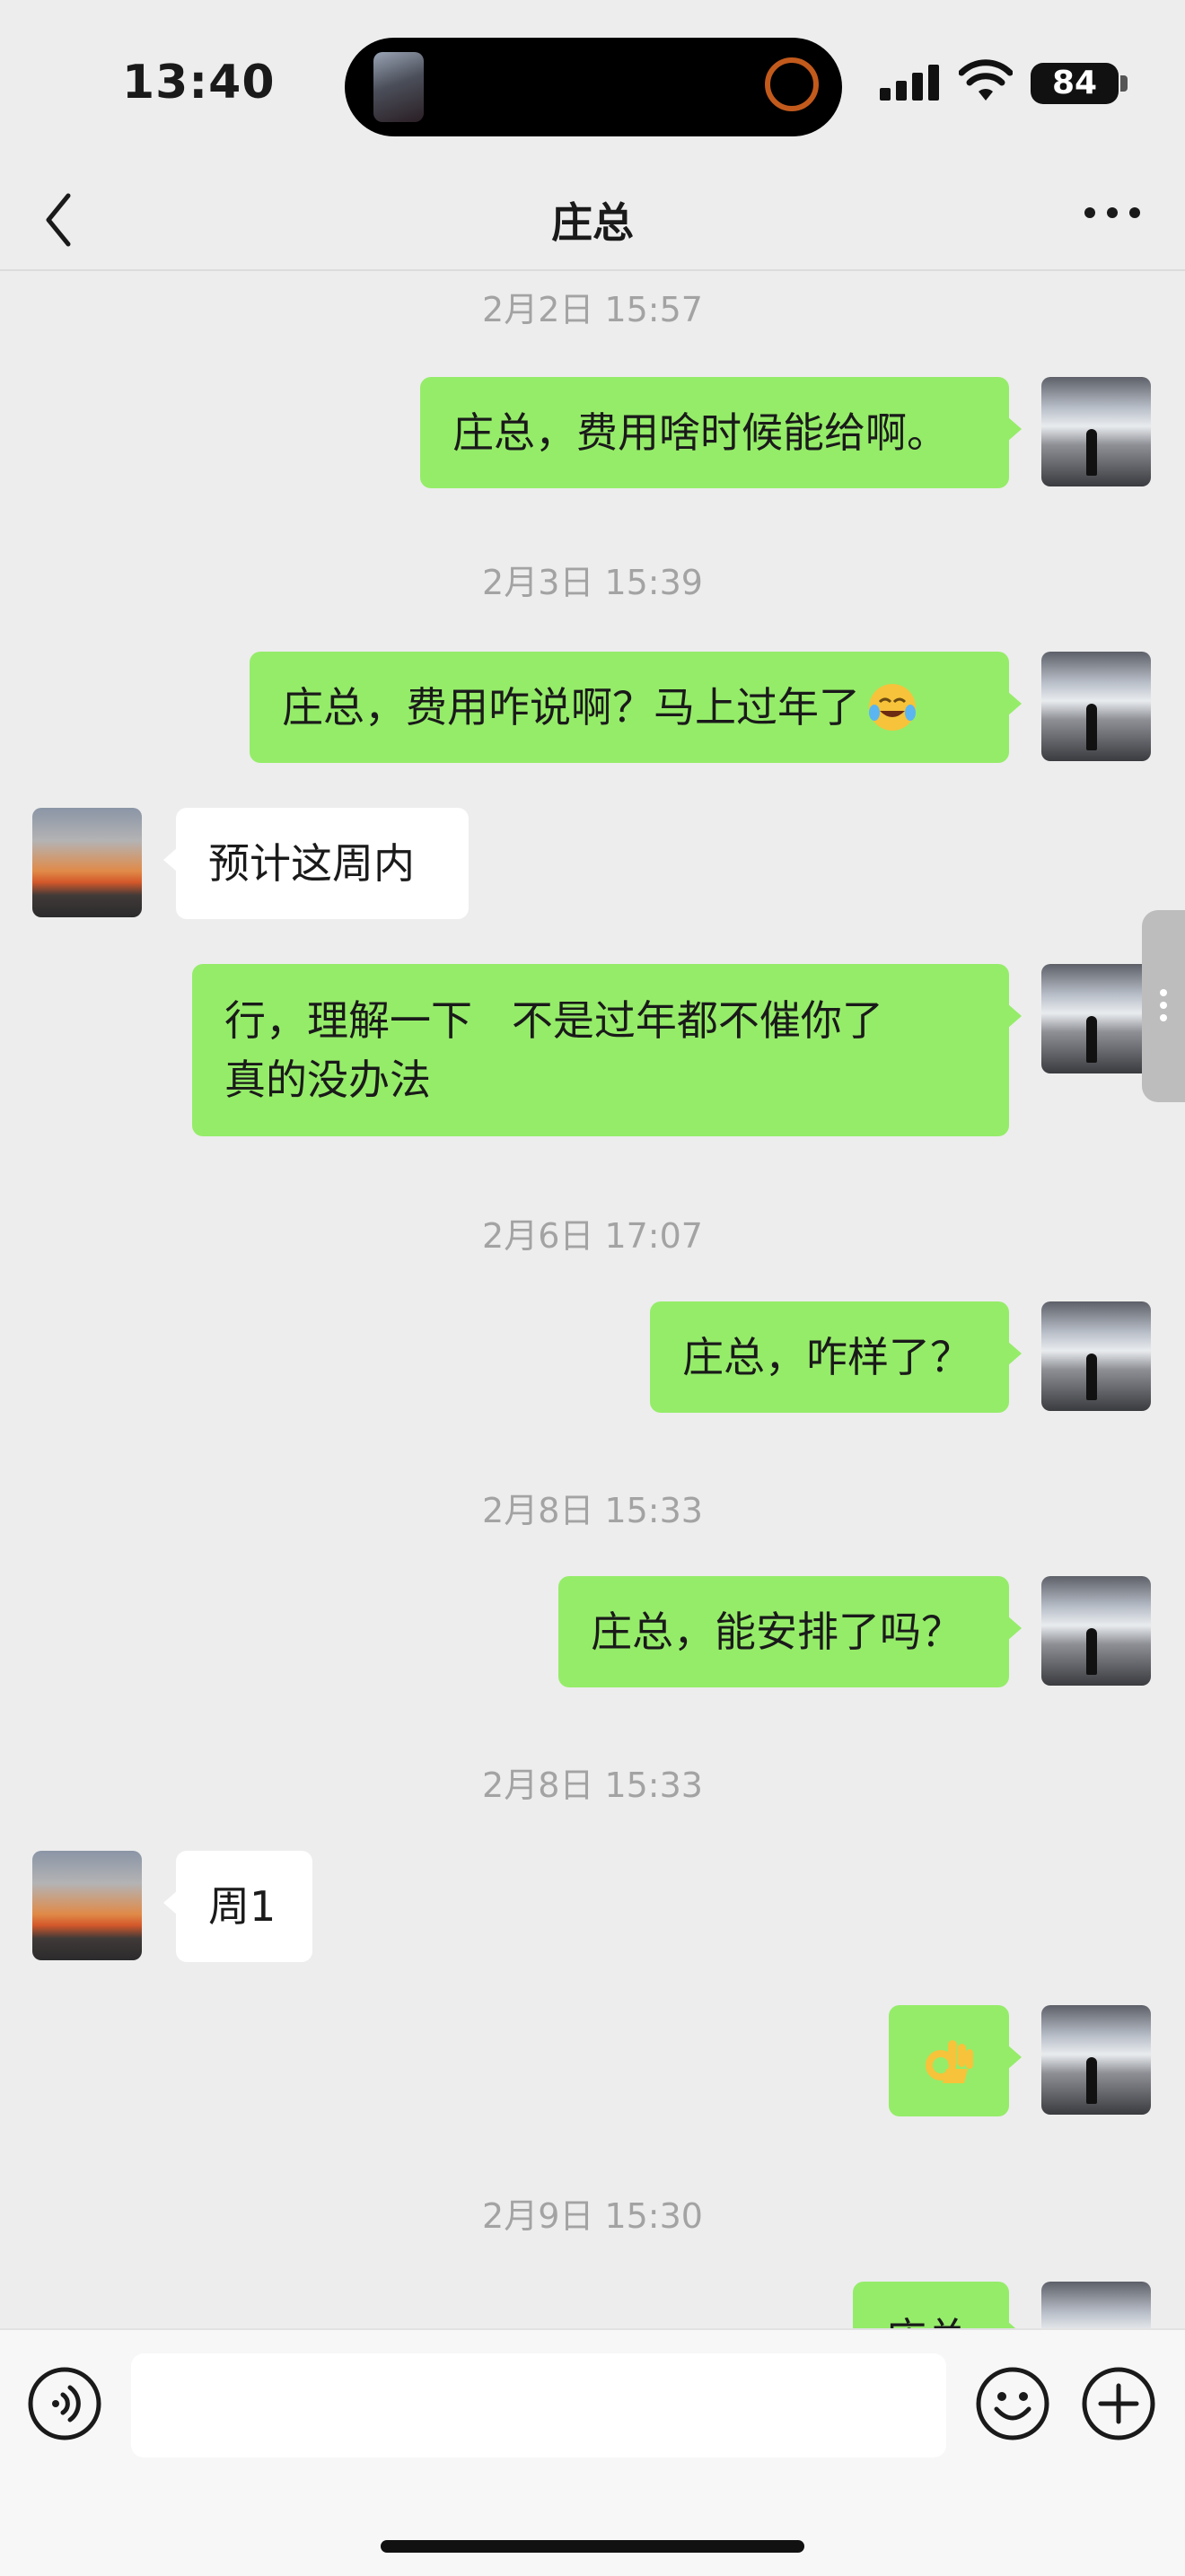  What do you see at coordinates (1075, 83) in the screenshot?
I see `battery-level: 84` at bounding box center [1075, 83].